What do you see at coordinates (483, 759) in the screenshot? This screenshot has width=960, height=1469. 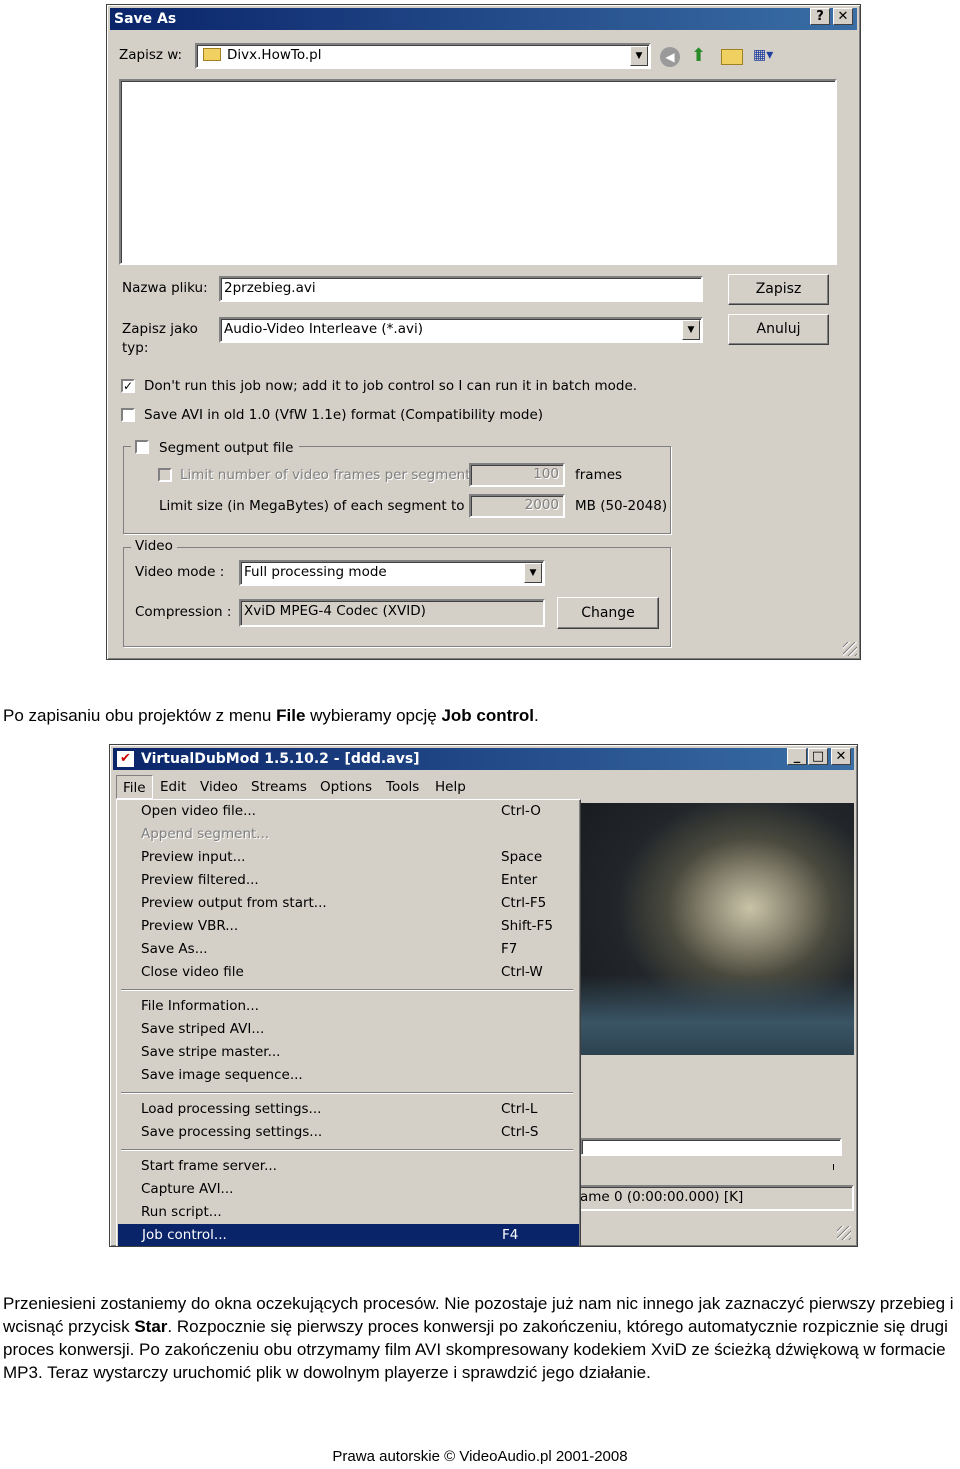 I see `vdub-titlebar: ✔ VirtualDubMod 1.5.10.2 - [ddd.avs]` at bounding box center [483, 759].